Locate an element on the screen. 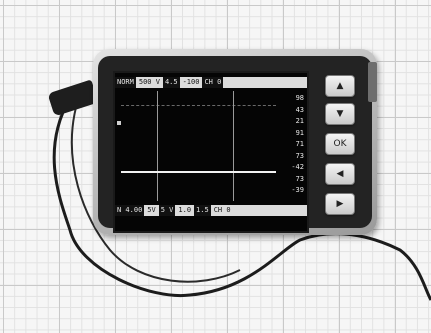  bottom-bar-channel: CH 0 is located at coordinates (222, 210).